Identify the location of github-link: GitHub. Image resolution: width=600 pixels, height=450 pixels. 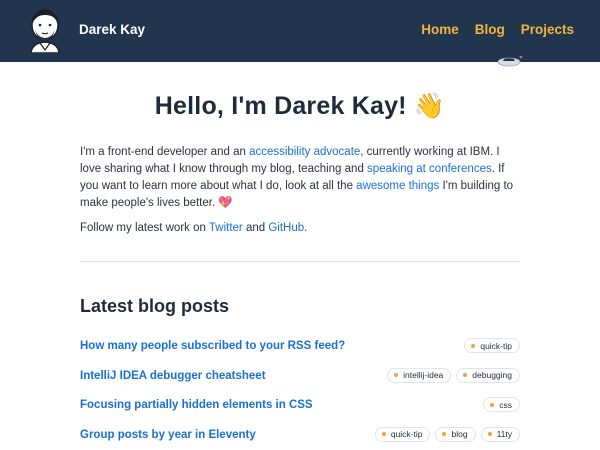
(286, 228).